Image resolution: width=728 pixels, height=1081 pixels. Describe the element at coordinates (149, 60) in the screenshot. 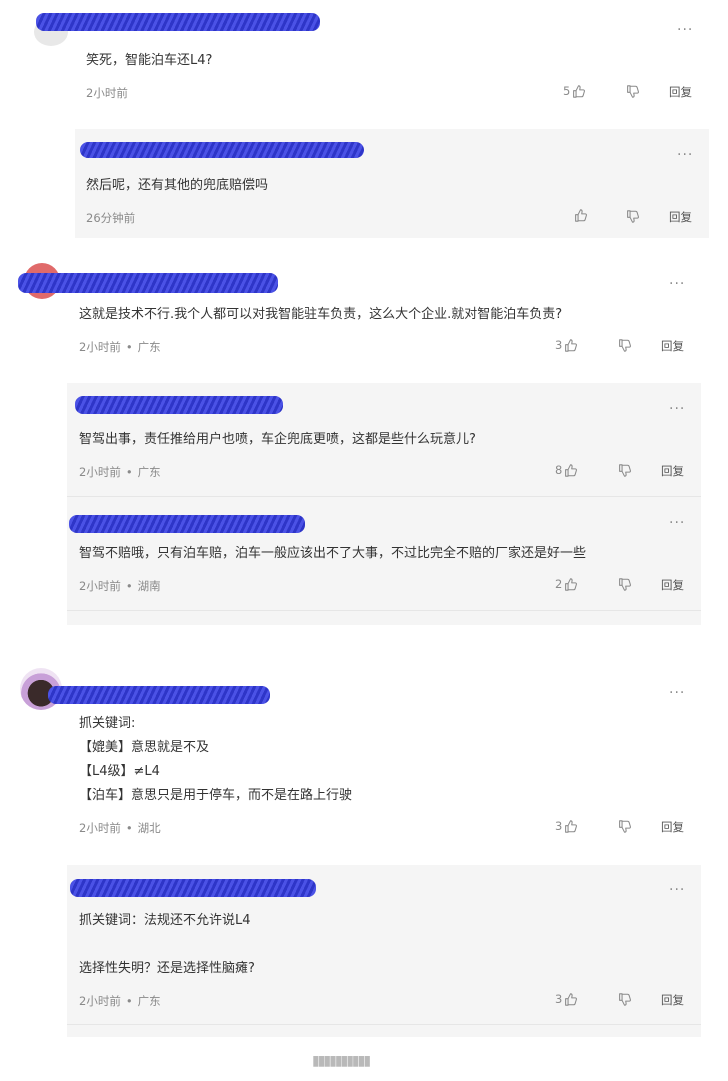

I see `comment-text: 笑死，智能泊车还L4?` at that location.